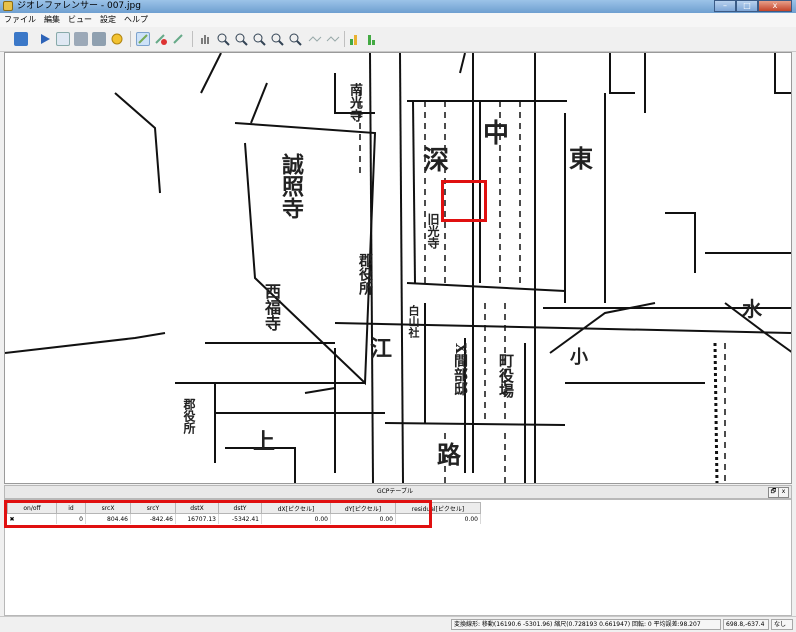  What do you see at coordinates (373, 39) in the screenshot?
I see `local-histogram-icon` at bounding box center [373, 39].